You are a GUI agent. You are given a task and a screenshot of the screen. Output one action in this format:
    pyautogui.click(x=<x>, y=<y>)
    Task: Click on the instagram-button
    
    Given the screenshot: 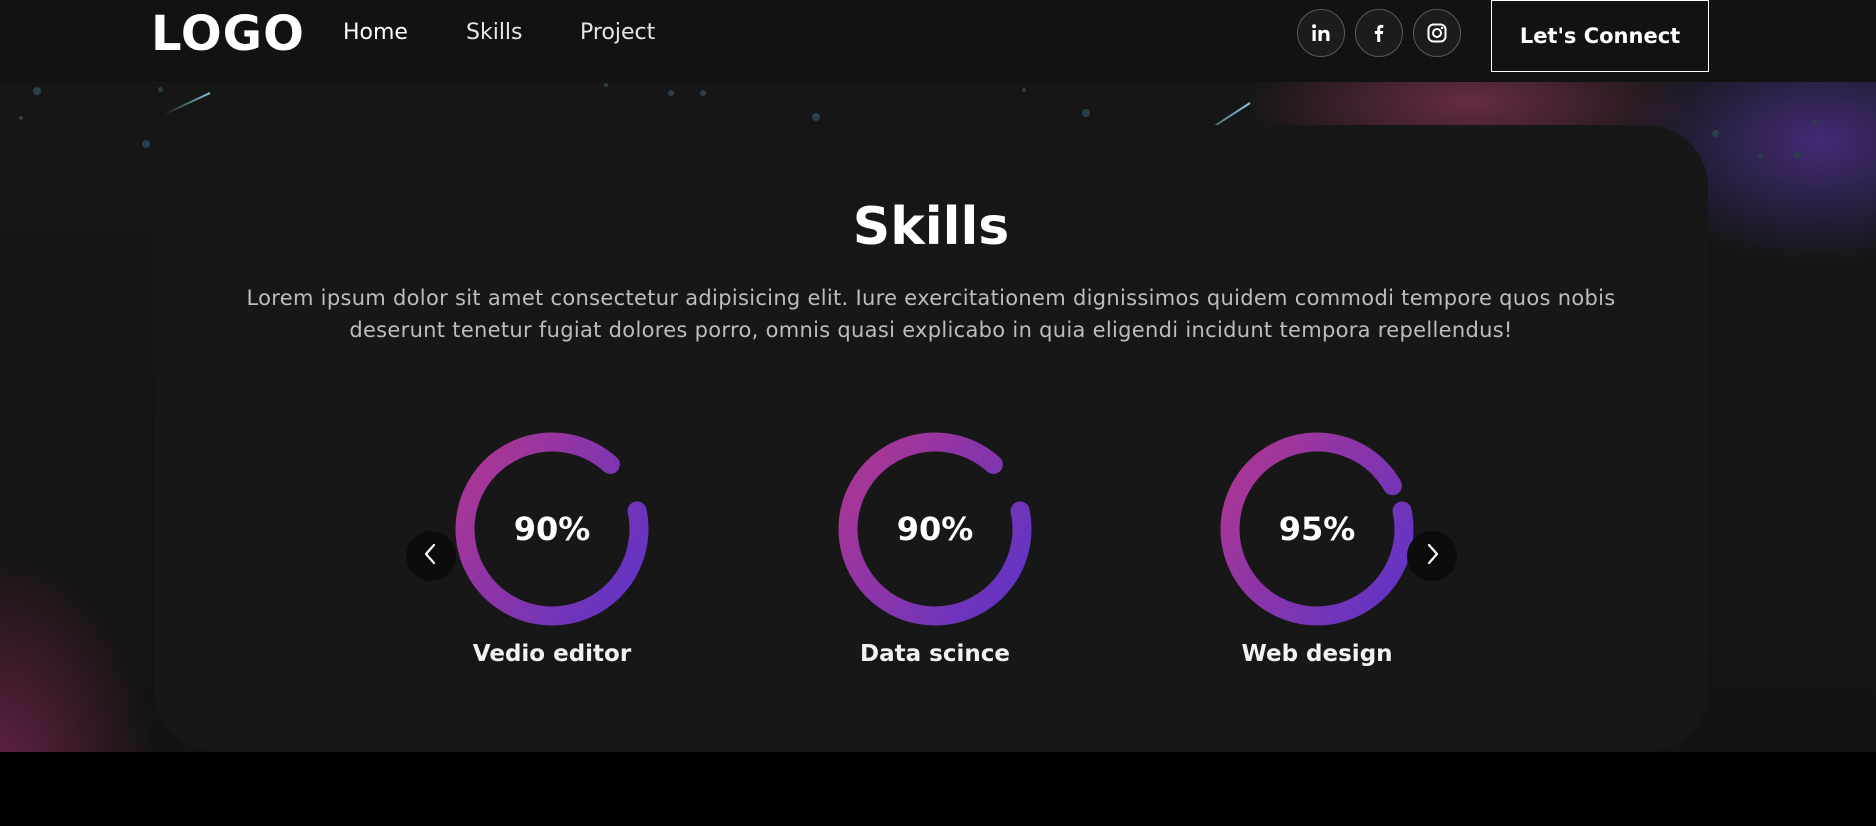 What is the action you would take?
    pyautogui.click(x=1437, y=33)
    